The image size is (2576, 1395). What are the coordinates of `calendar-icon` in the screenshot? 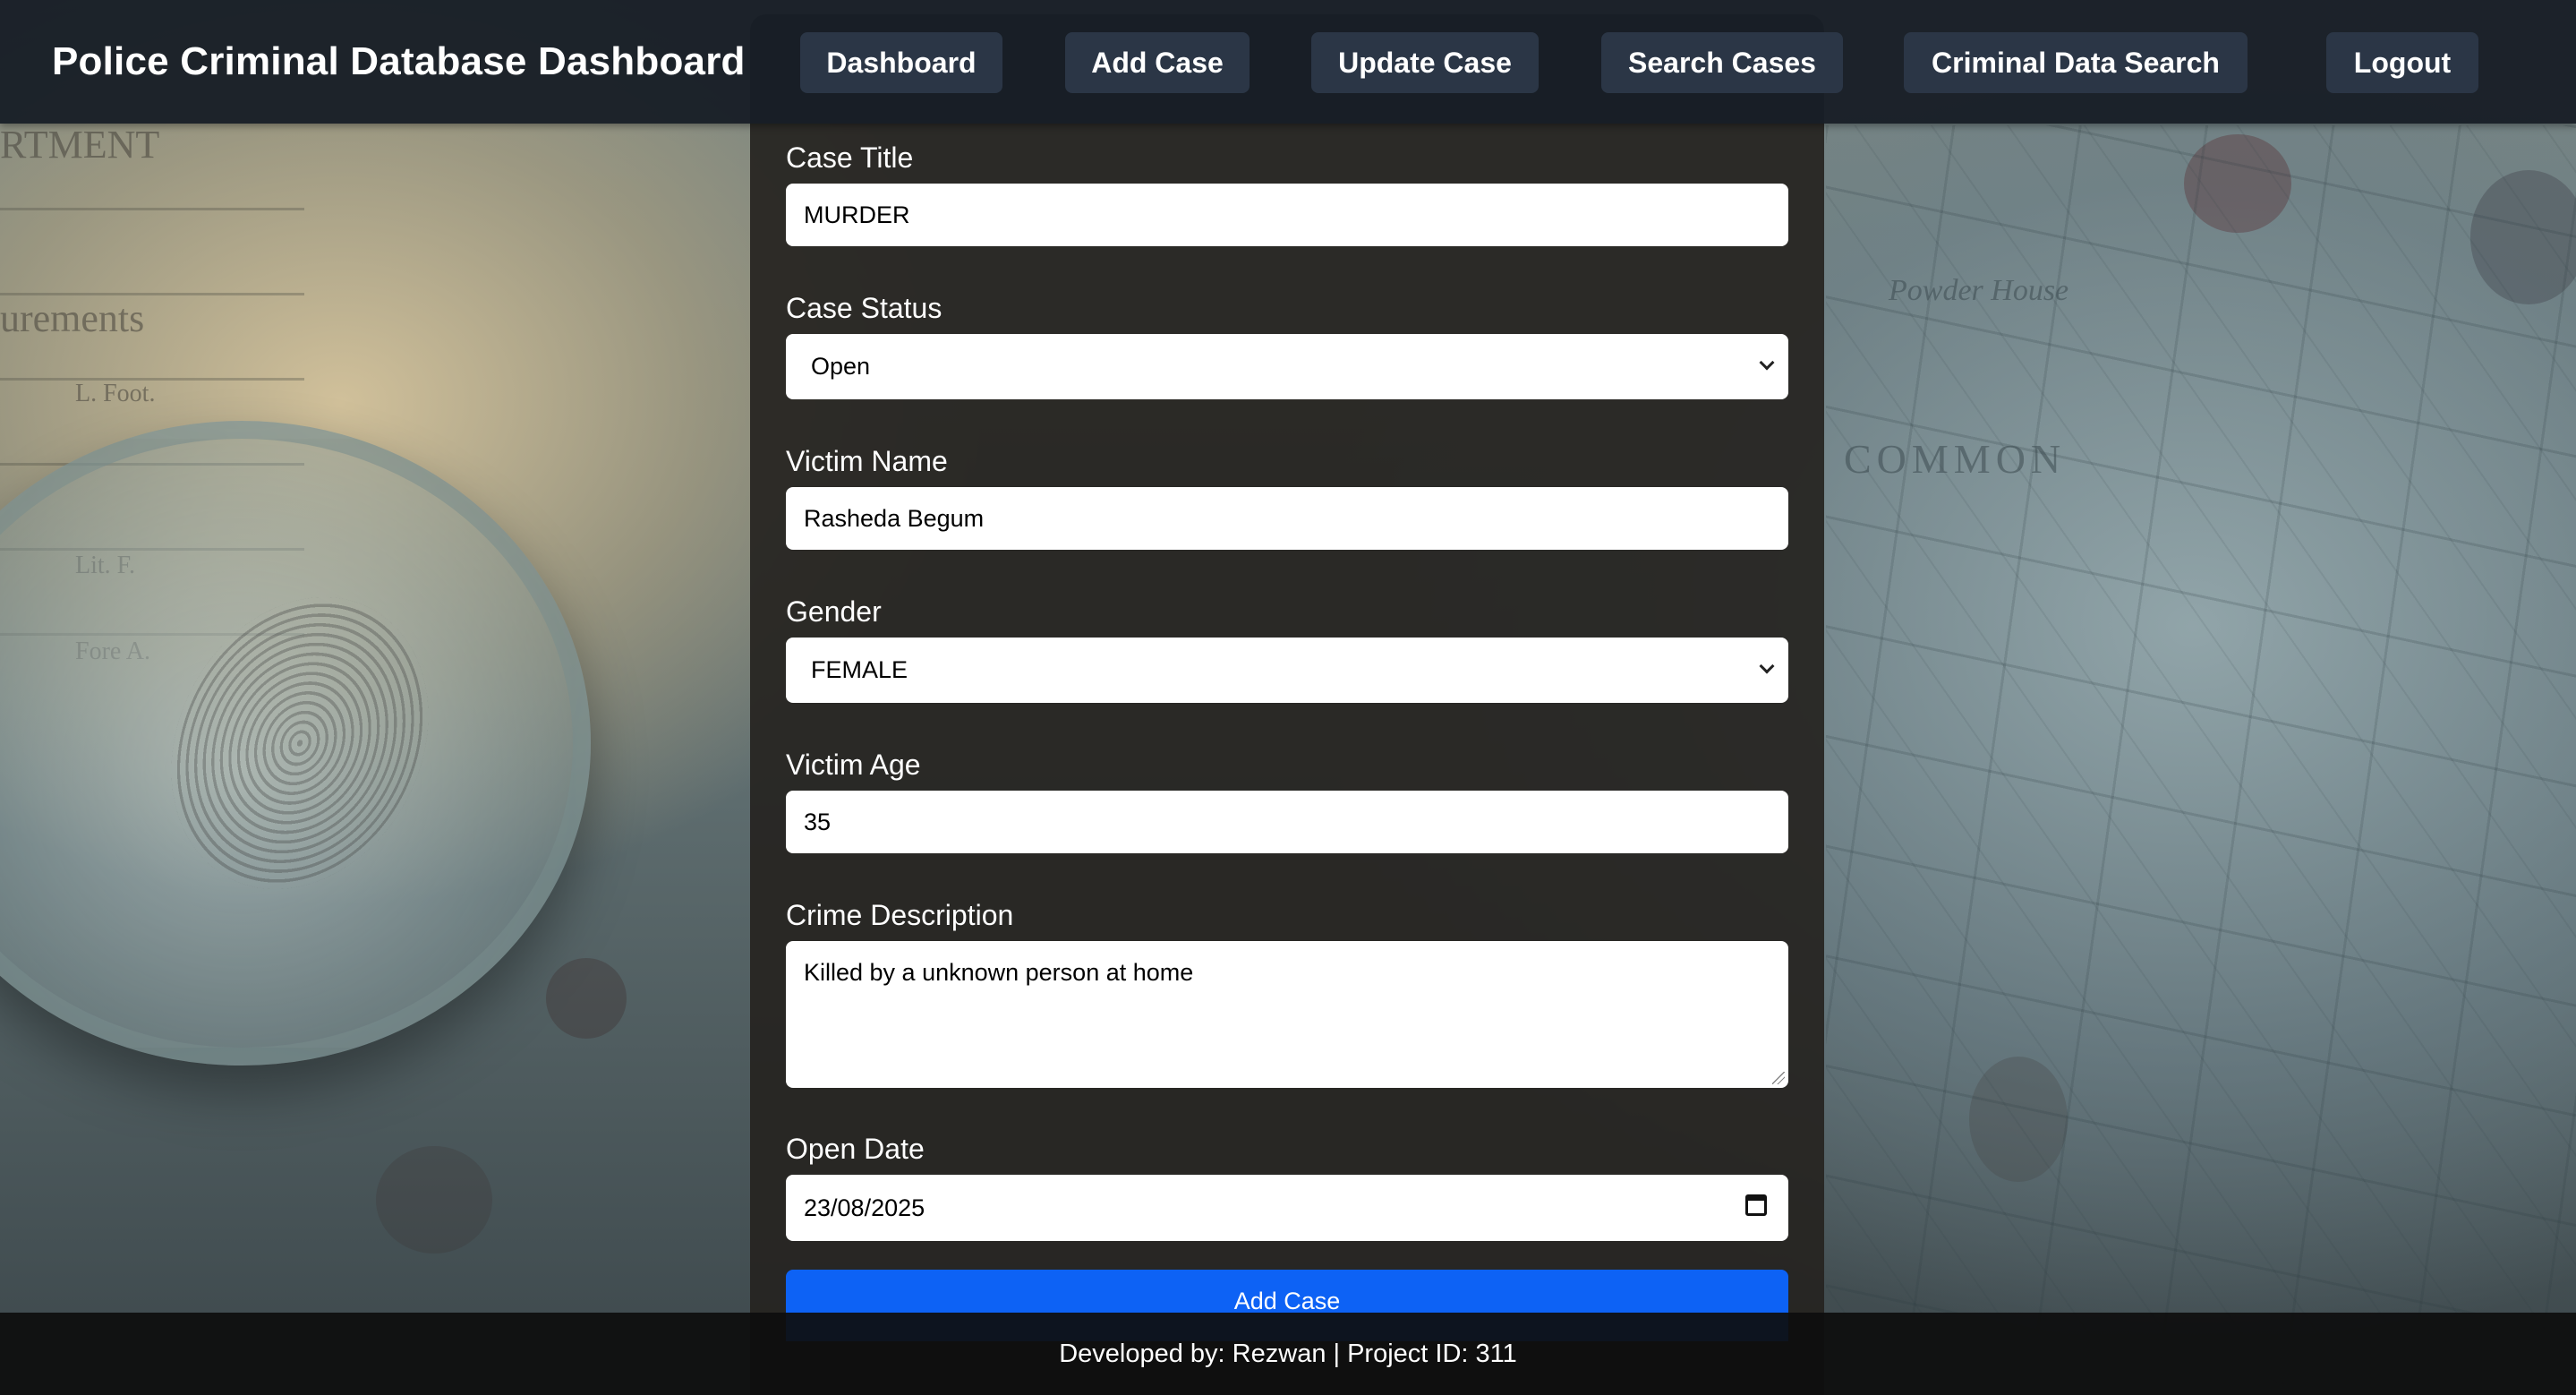 It's located at (1756, 1205).